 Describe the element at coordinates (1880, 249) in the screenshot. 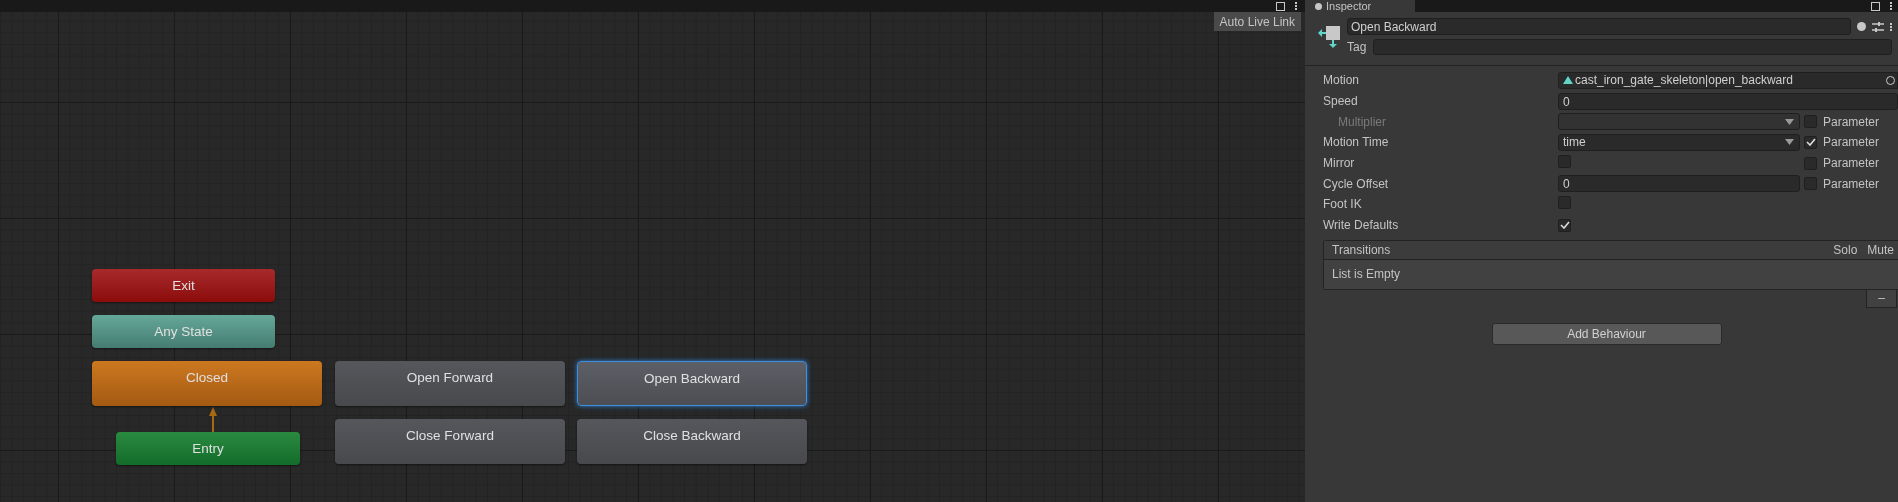

I see `column-header: Mute` at that location.